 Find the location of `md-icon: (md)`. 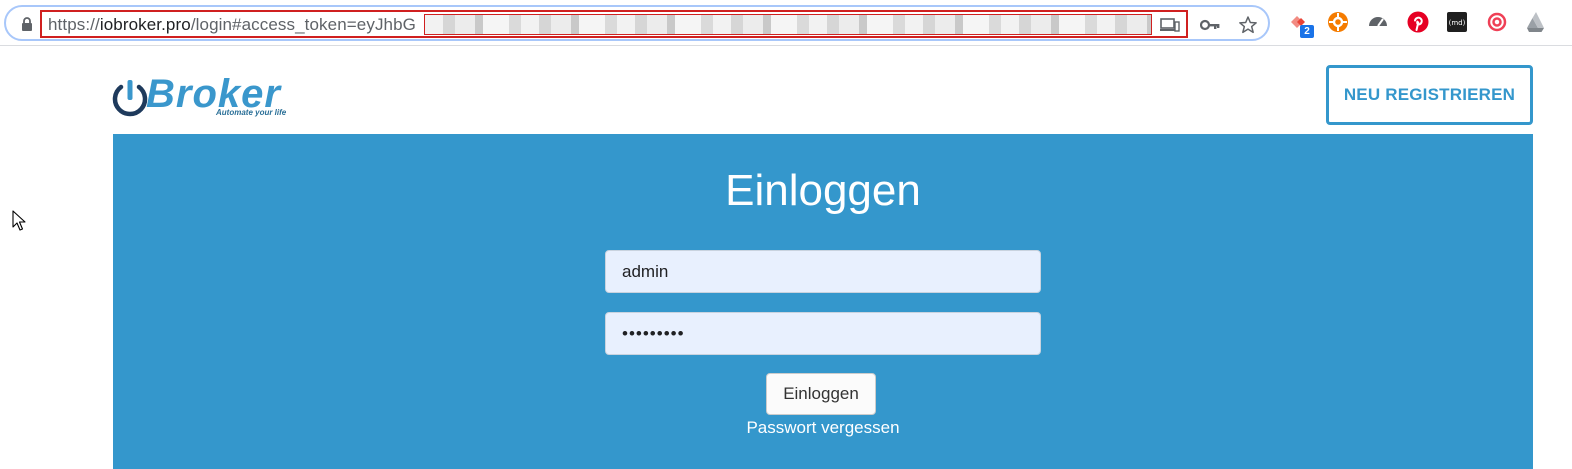

md-icon: (md) is located at coordinates (1457, 22).